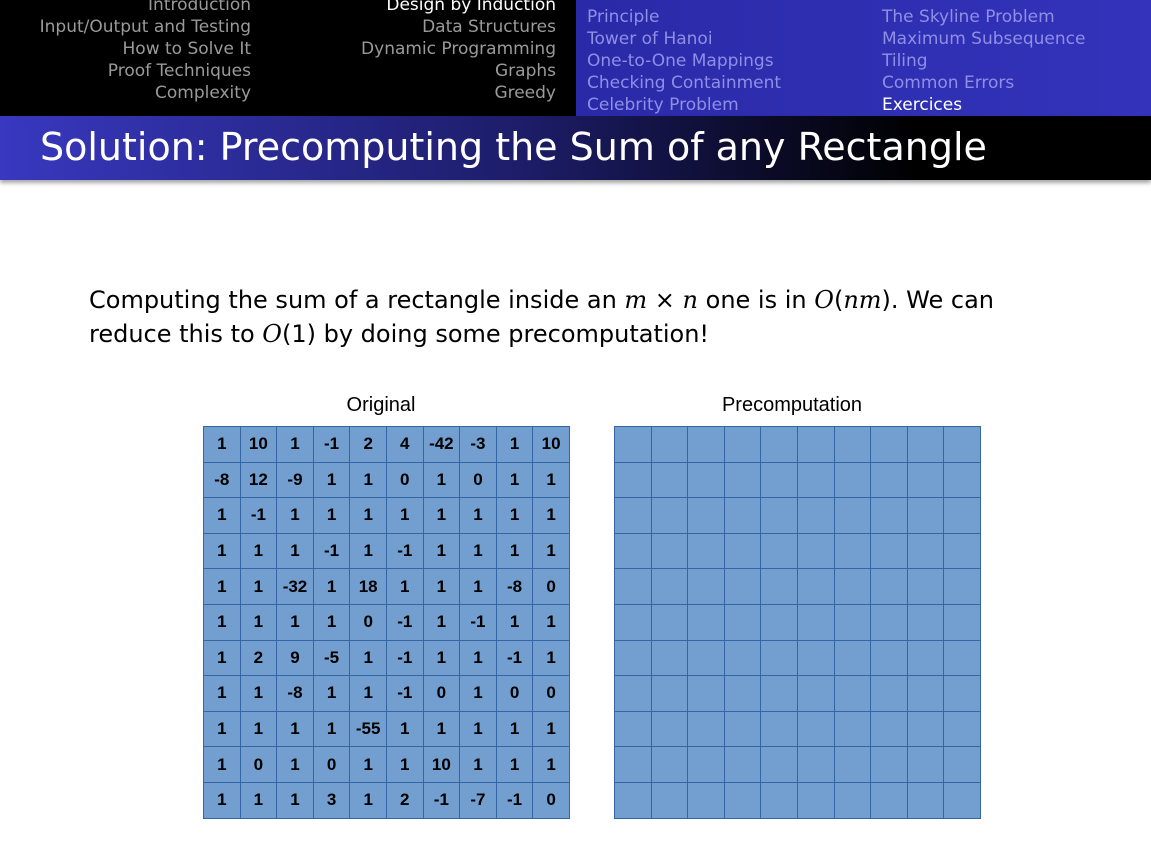 The width and height of the screenshot is (1151, 860). Describe the element at coordinates (684, 105) in the screenshot. I see `nav-subsection-item-4: Celebrity Problem` at that location.